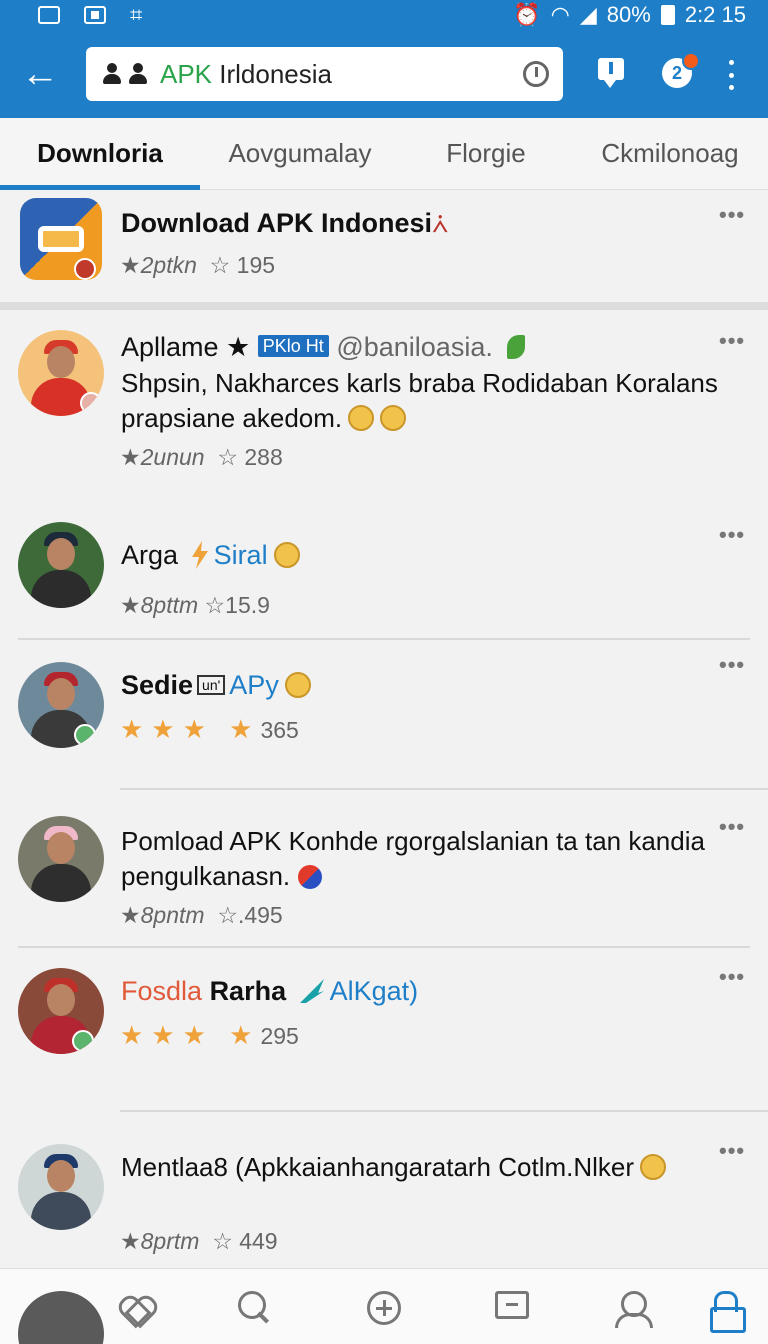 This screenshot has height=1344, width=768. I want to click on battery-icon, so click(667, 15).